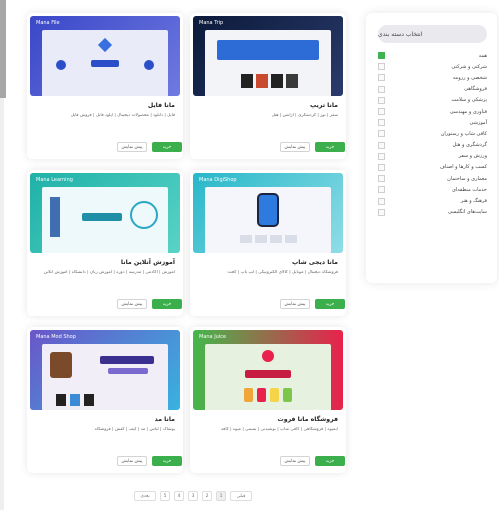 The image size is (499, 510). Describe the element at coordinates (432, 167) in the screenshot. I see `category-item: کسب و کارها و اصناف` at that location.